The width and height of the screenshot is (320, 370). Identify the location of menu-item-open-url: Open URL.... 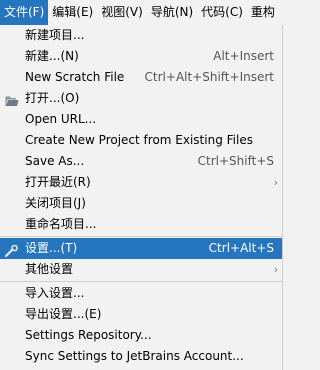
(141, 119).